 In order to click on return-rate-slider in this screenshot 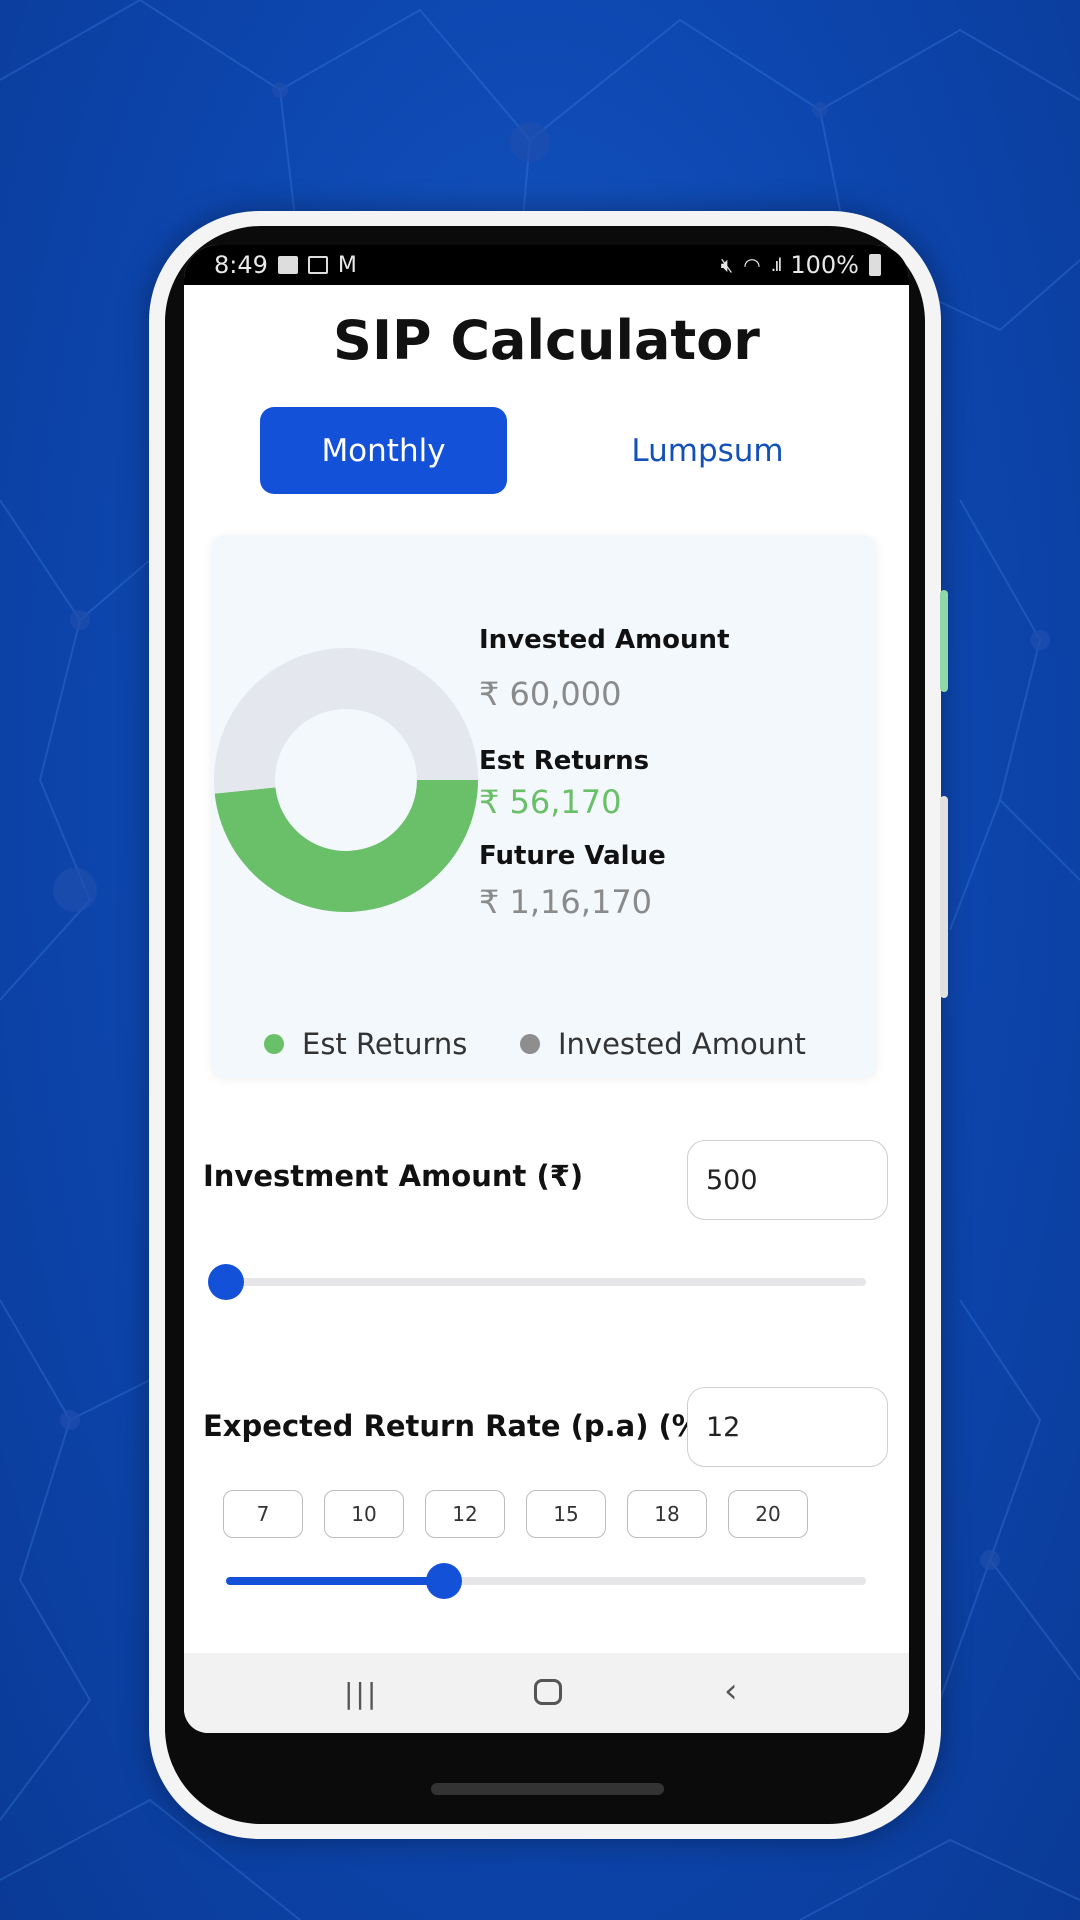, I will do `click(546, 1581)`.